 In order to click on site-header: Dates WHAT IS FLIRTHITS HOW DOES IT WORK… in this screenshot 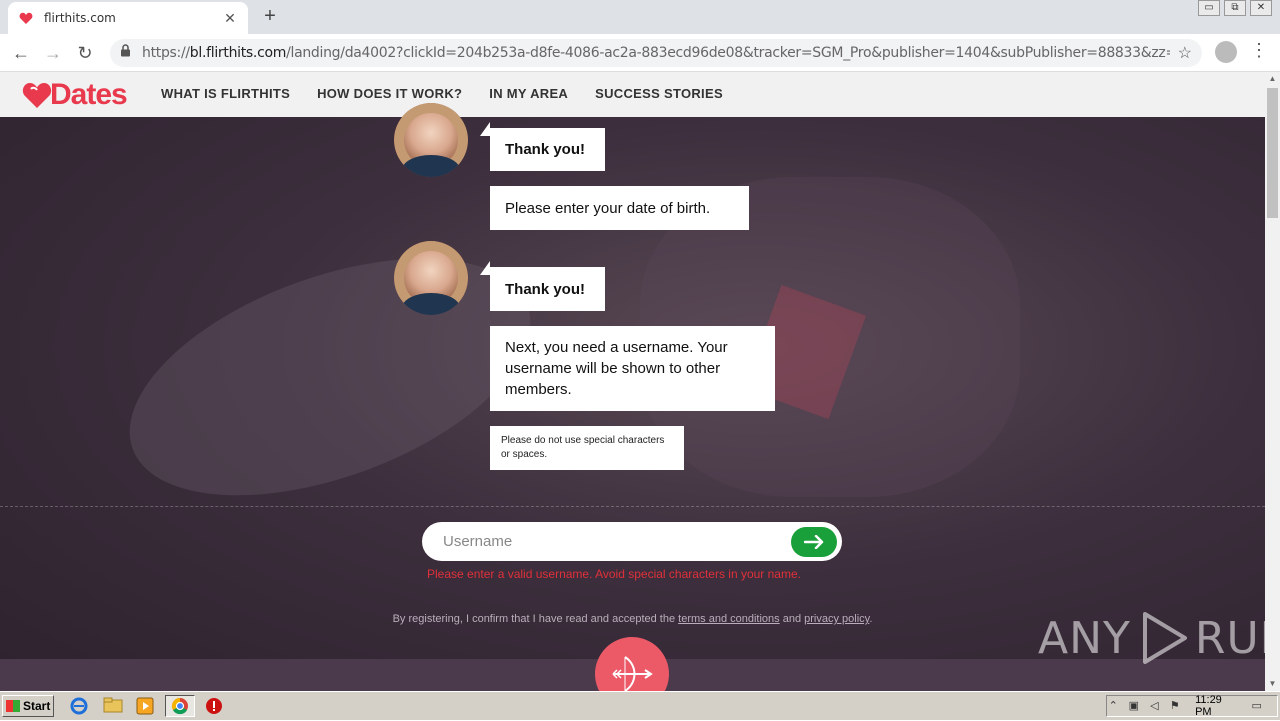, I will do `click(632, 94)`.